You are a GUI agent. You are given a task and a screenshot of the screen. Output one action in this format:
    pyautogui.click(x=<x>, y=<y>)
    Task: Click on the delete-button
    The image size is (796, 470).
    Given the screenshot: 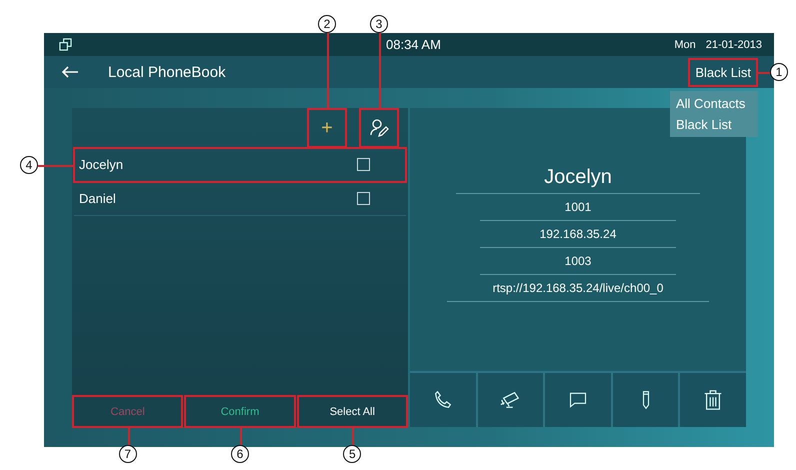 What is the action you would take?
    pyautogui.click(x=713, y=400)
    